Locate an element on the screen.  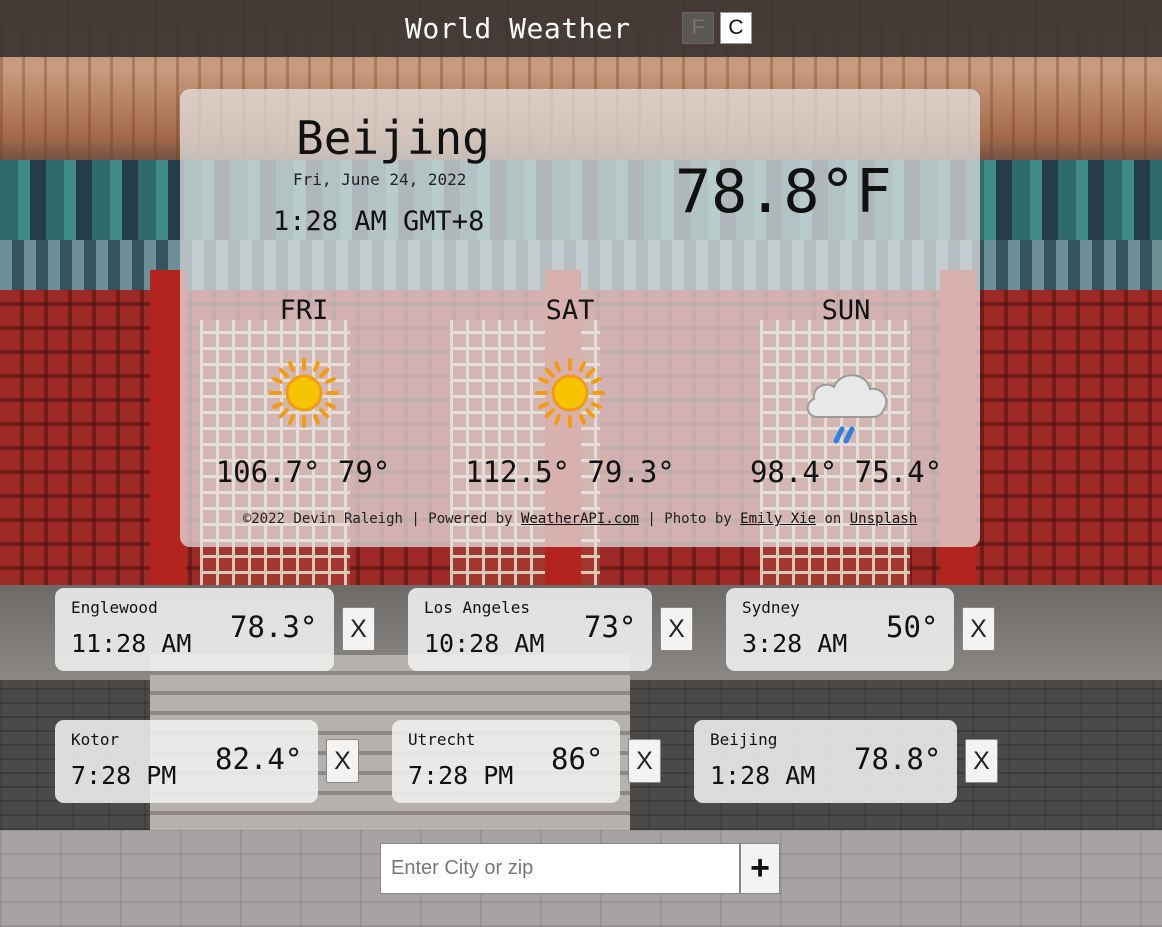
saved-city-temp: 50° is located at coordinates (912, 627).